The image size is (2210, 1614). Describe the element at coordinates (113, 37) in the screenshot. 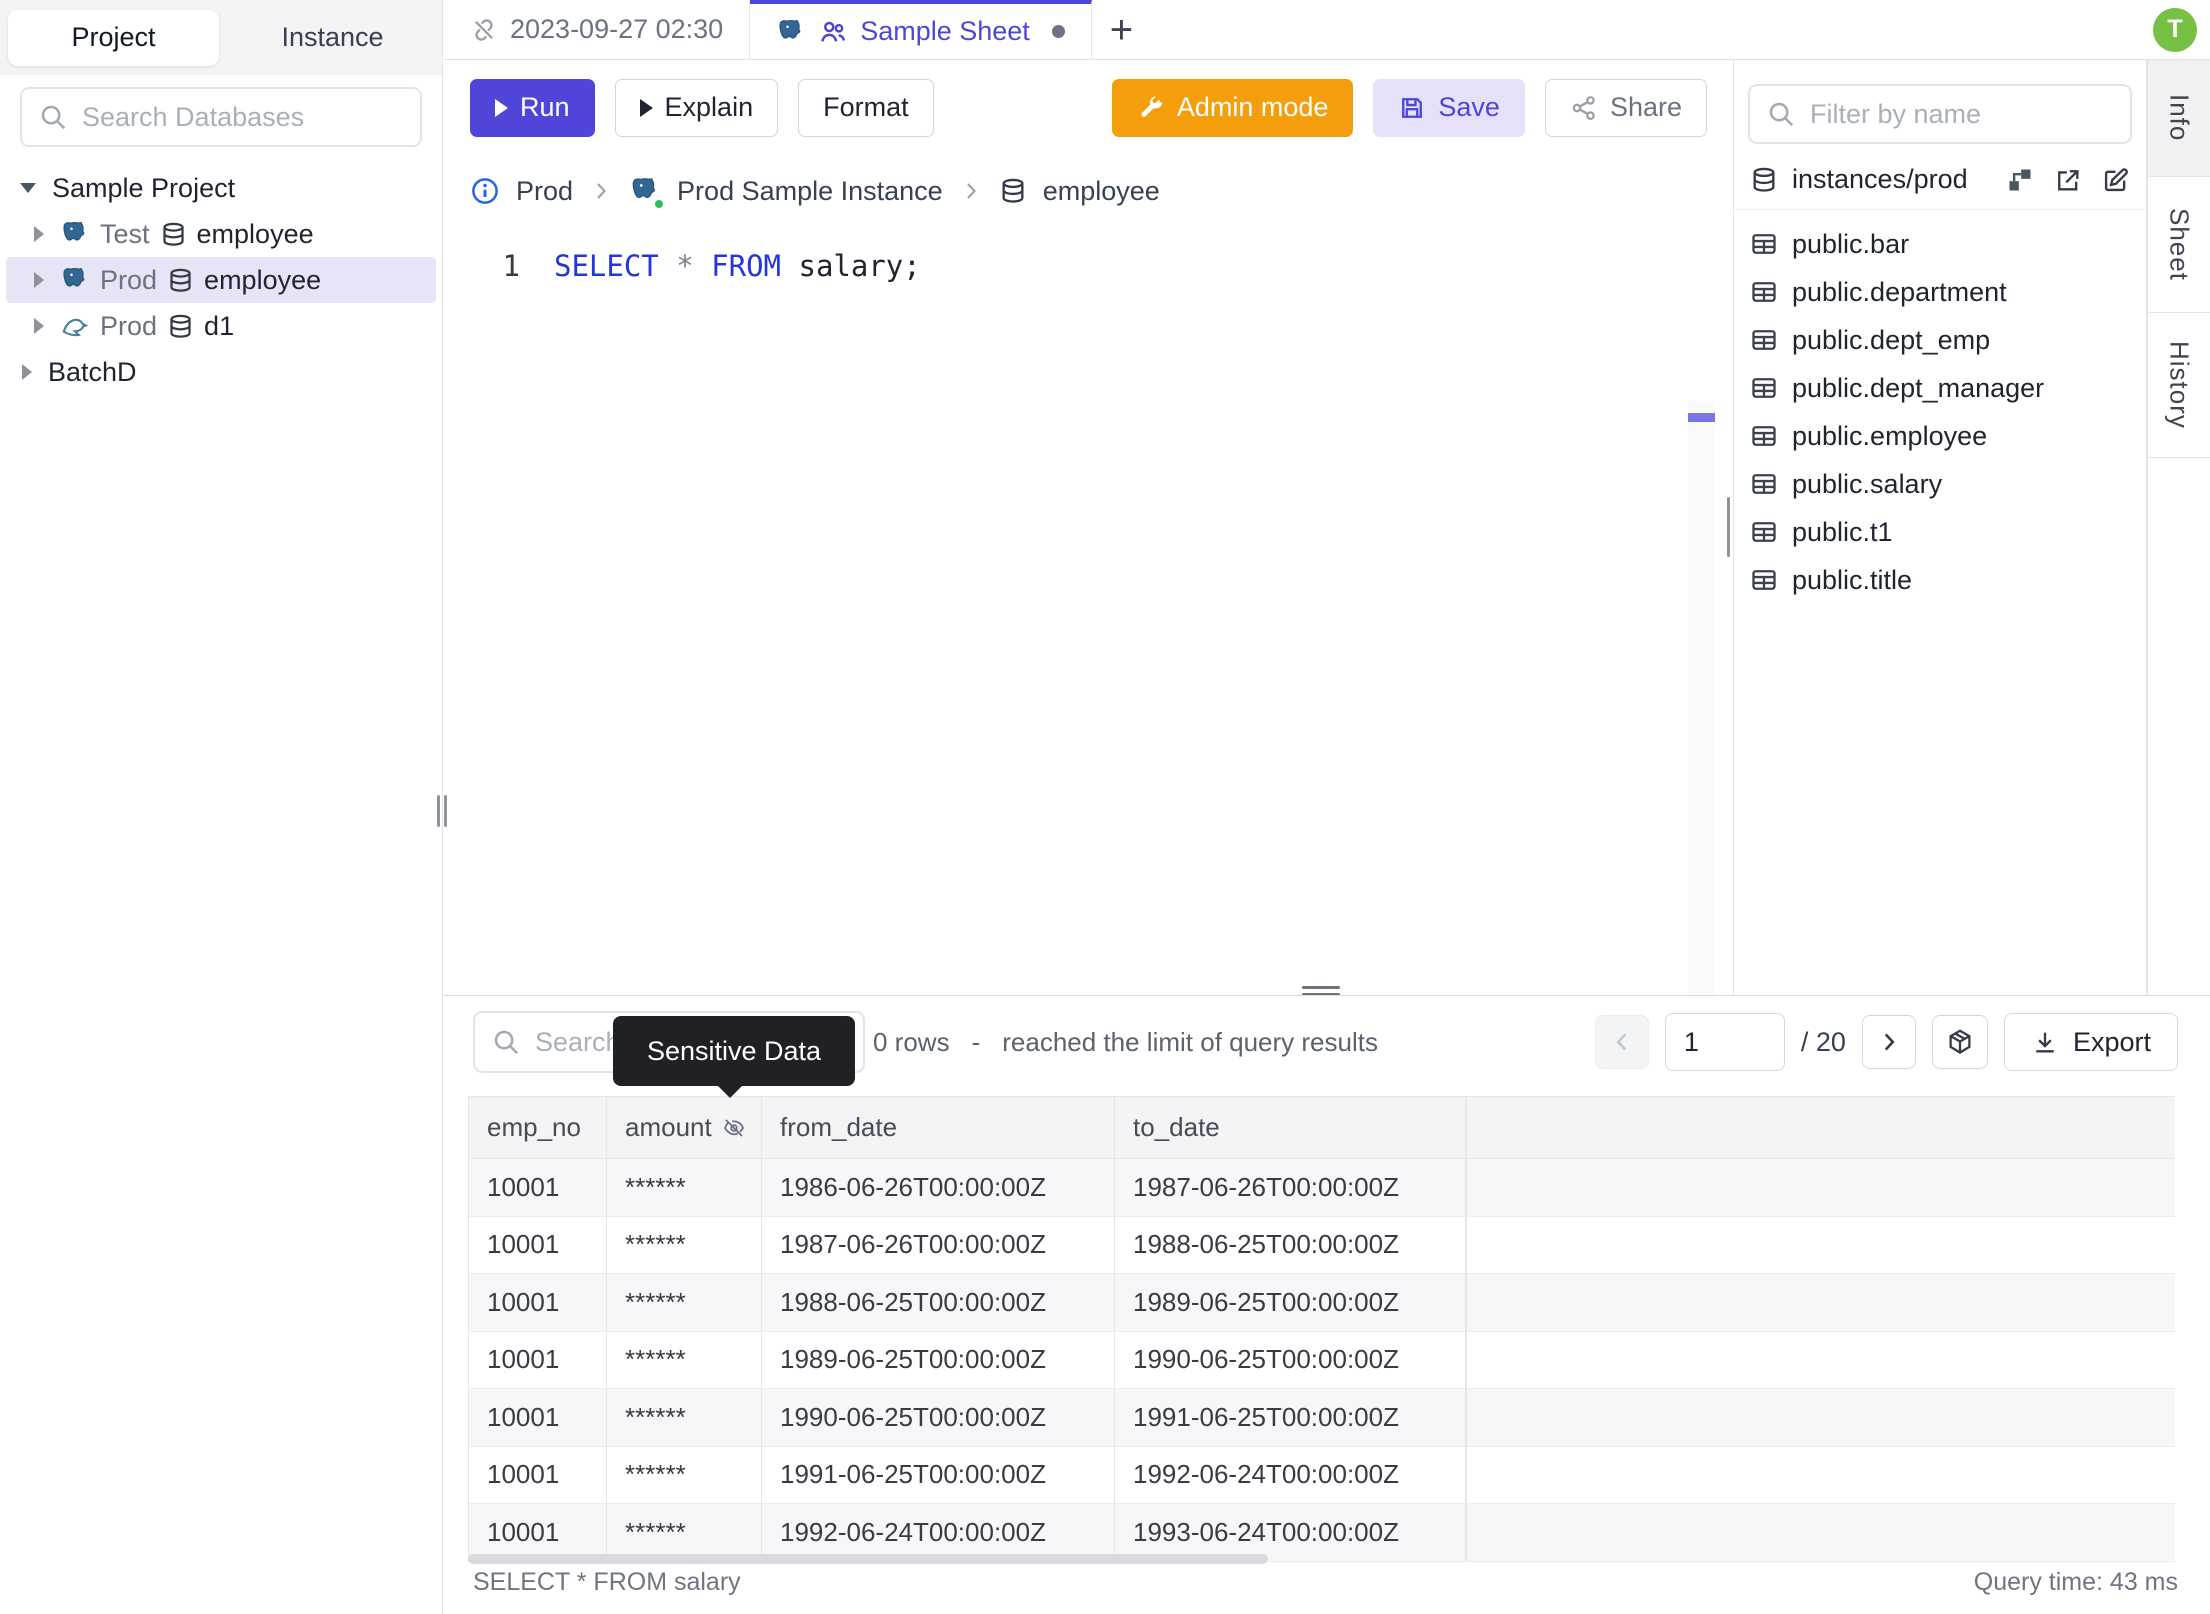

I see `tab-project: Project` at that location.